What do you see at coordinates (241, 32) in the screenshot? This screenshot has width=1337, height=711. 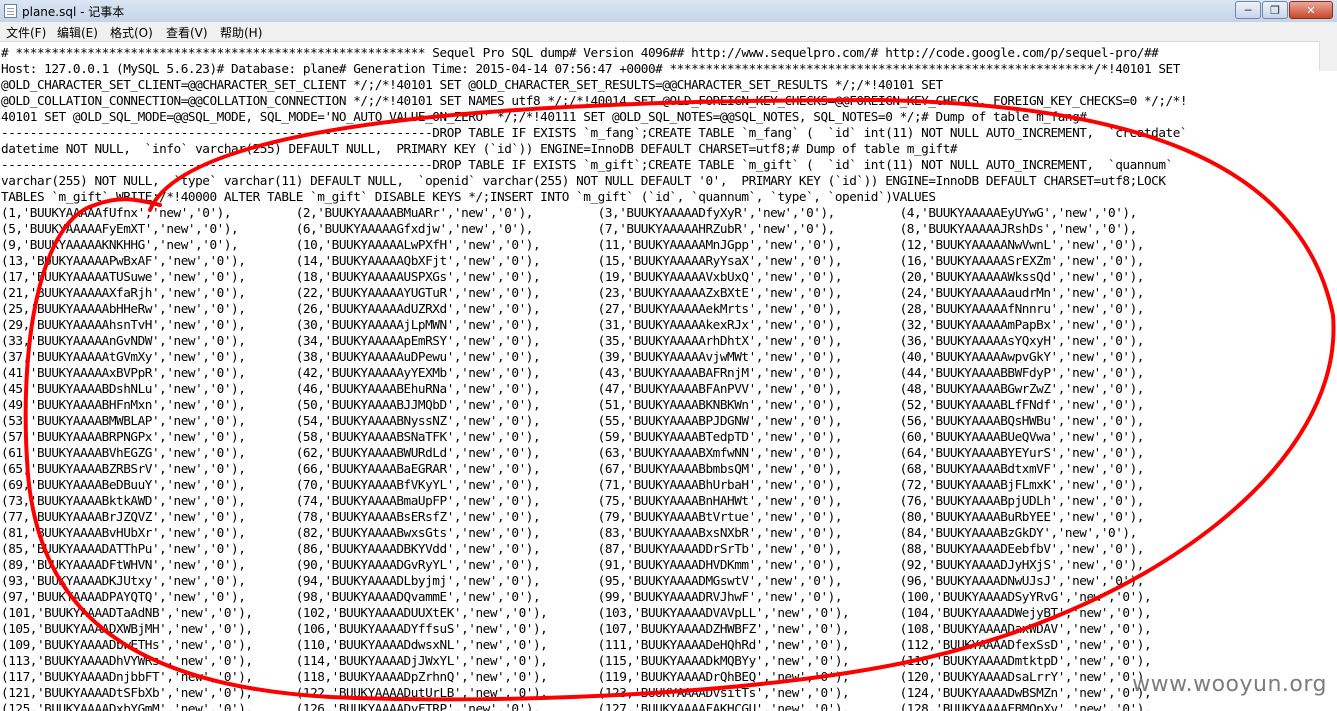 I see `menu-help: 帮助(H)` at bounding box center [241, 32].